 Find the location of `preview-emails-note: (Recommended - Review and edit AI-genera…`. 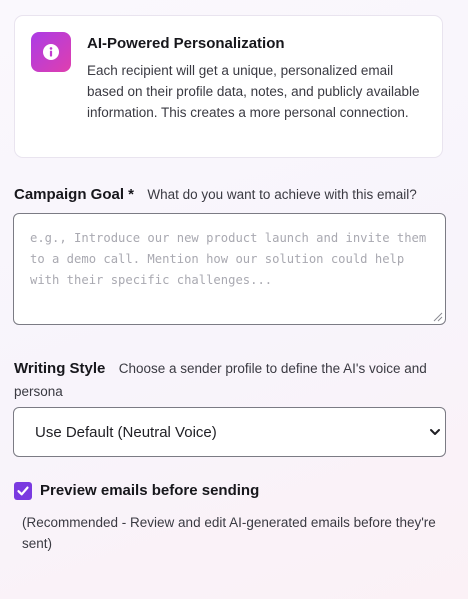

preview-emails-note: (Recommended - Review and edit AI-genera… is located at coordinates (229, 533).